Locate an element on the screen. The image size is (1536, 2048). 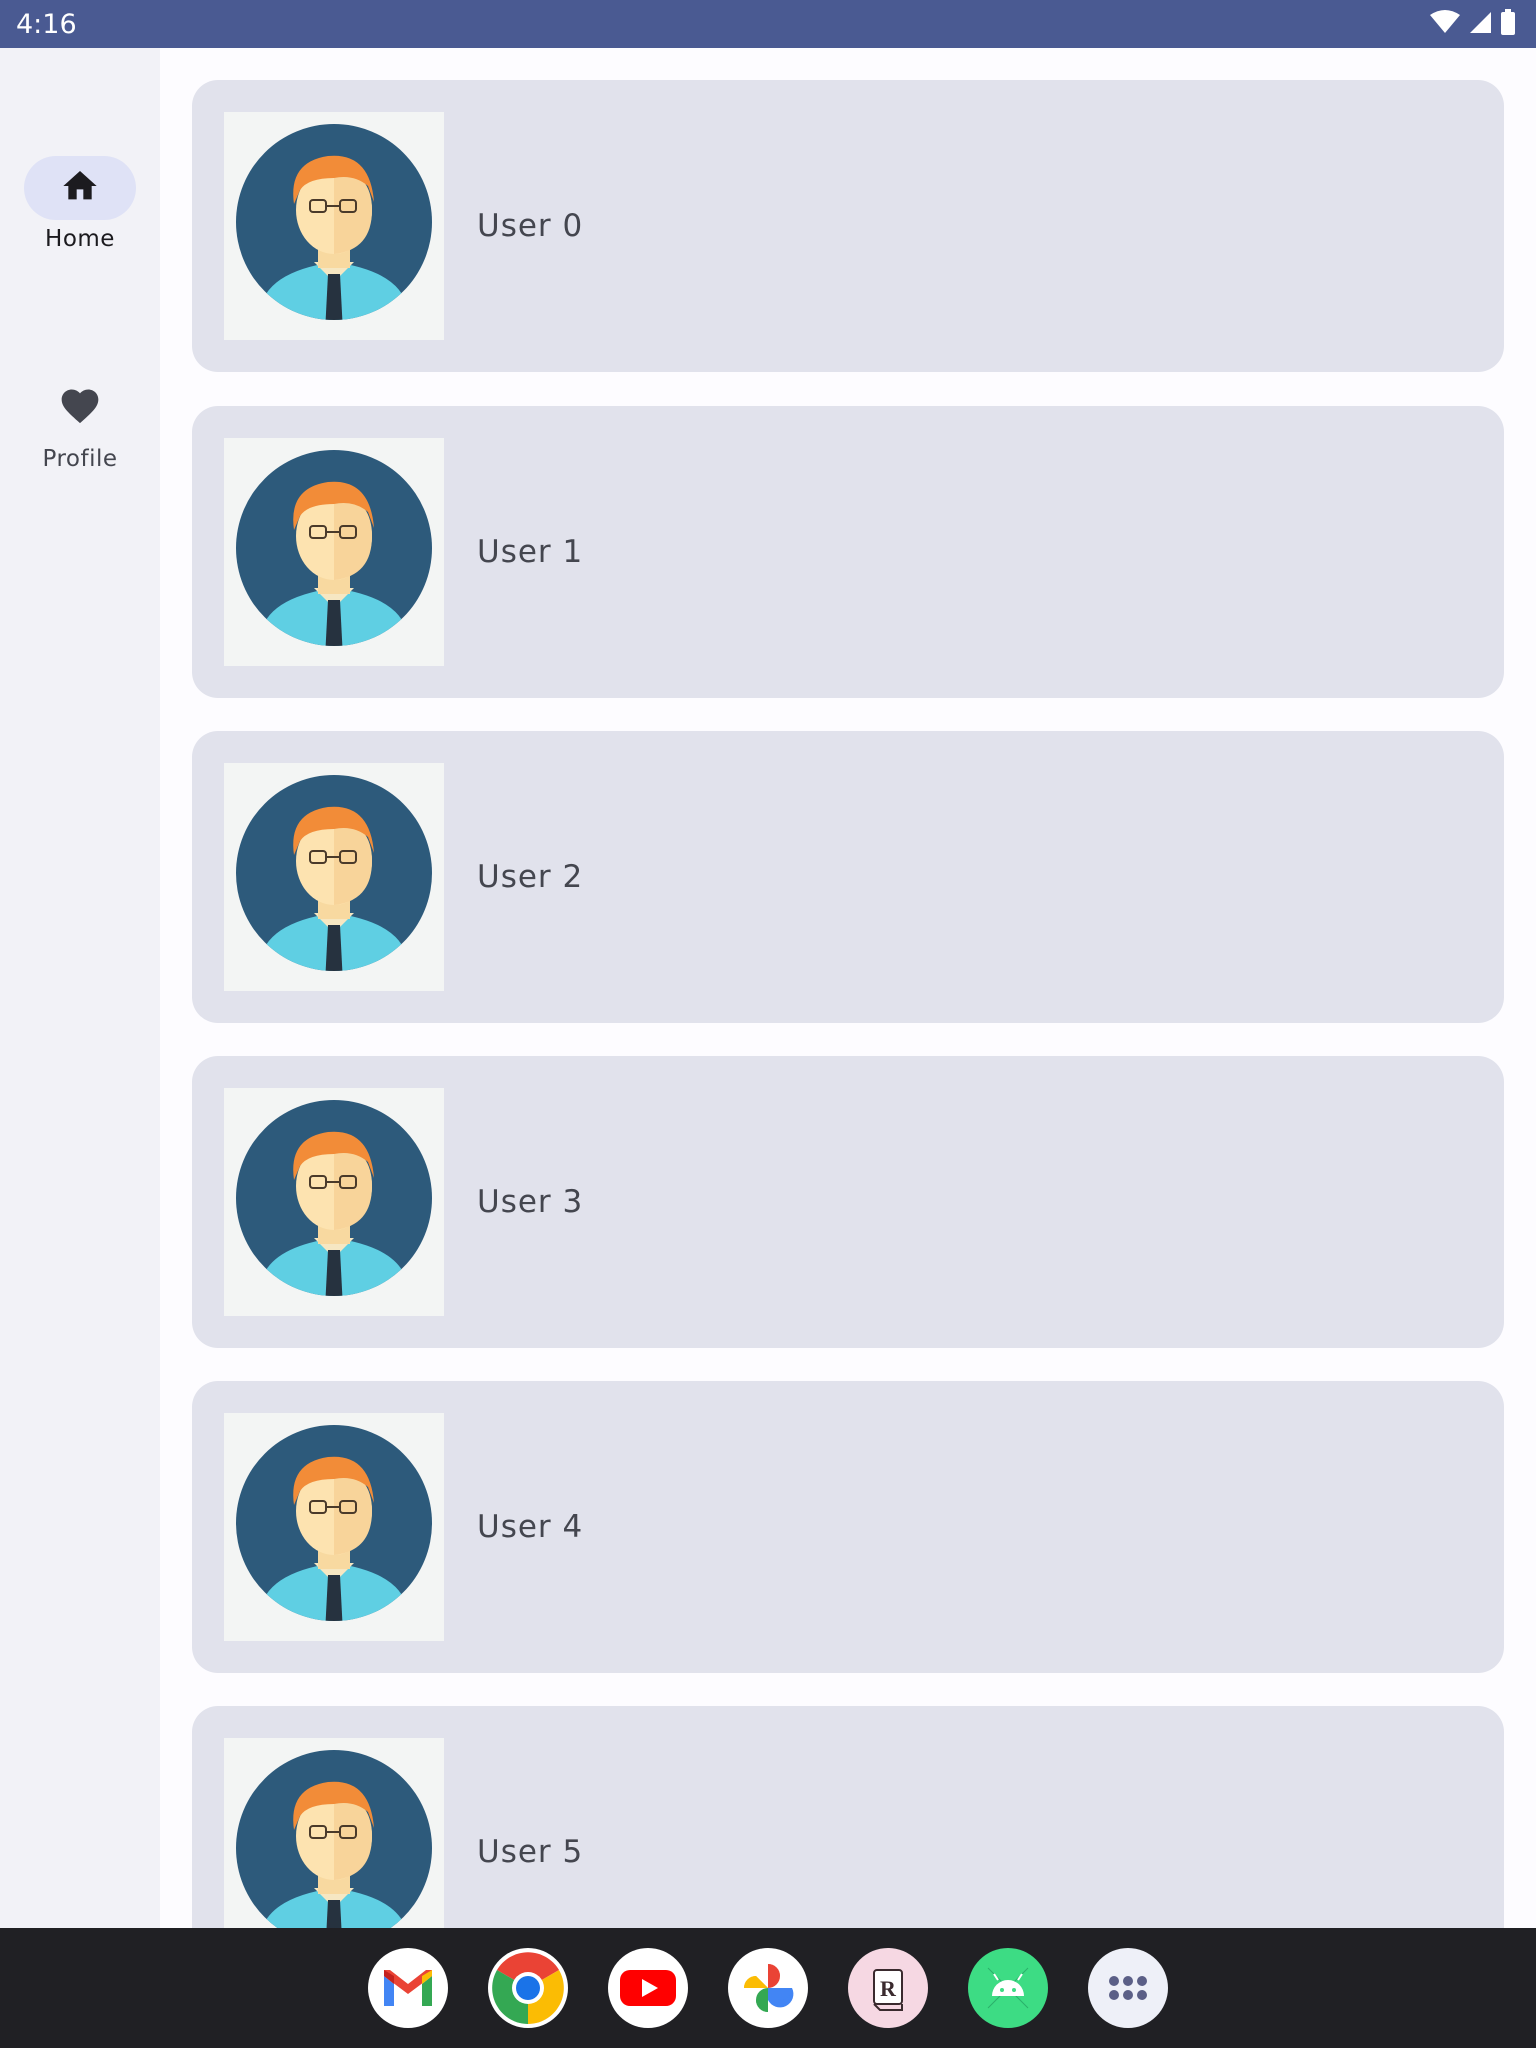
nav-home-indicator is located at coordinates (80, 188).